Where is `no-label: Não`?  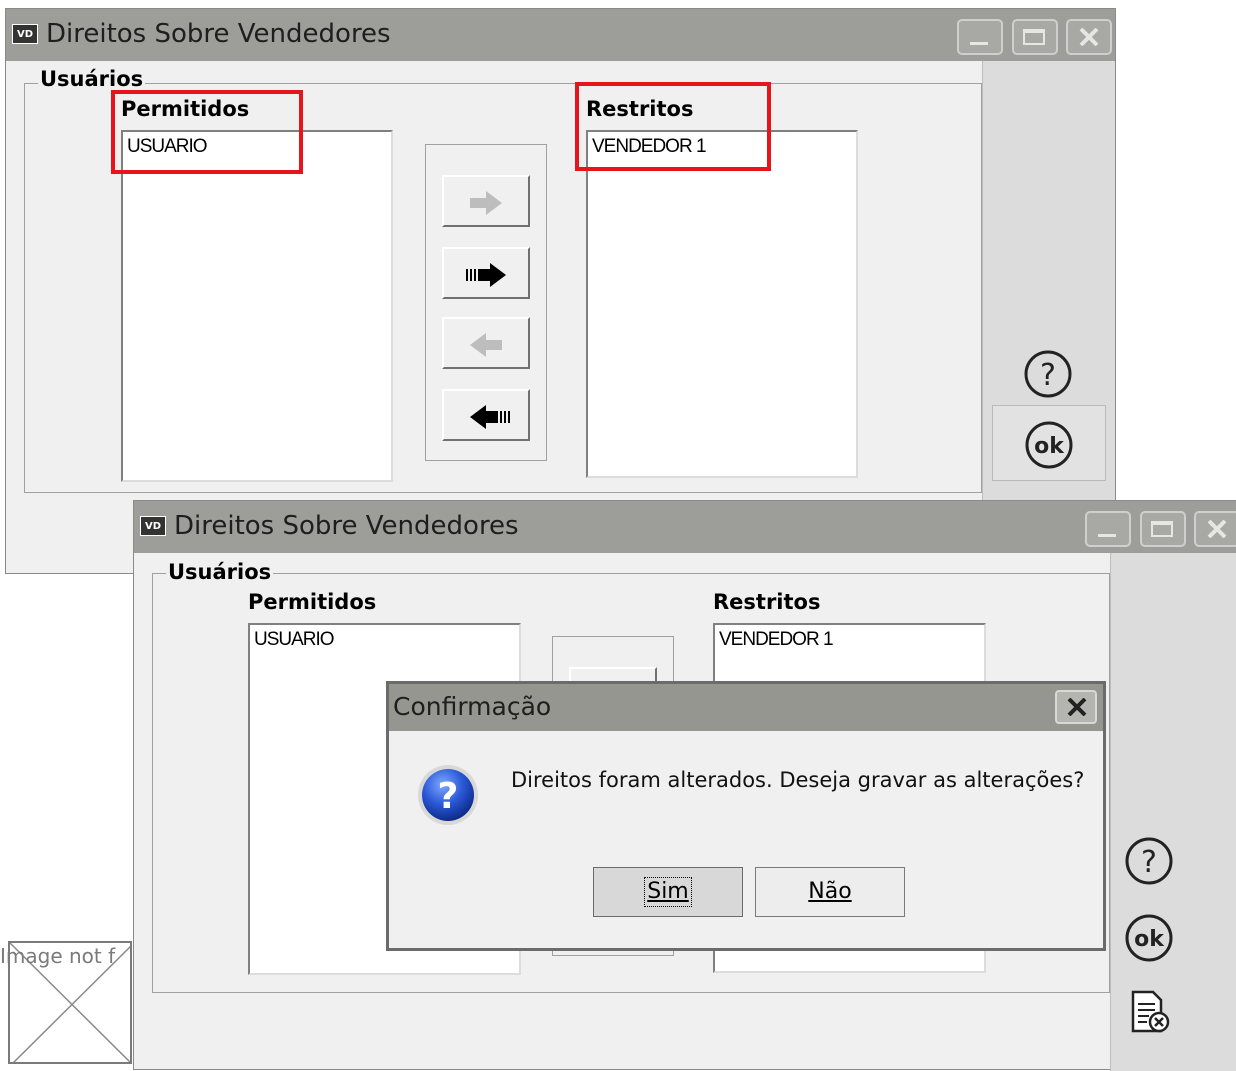 no-label: Não is located at coordinates (830, 891).